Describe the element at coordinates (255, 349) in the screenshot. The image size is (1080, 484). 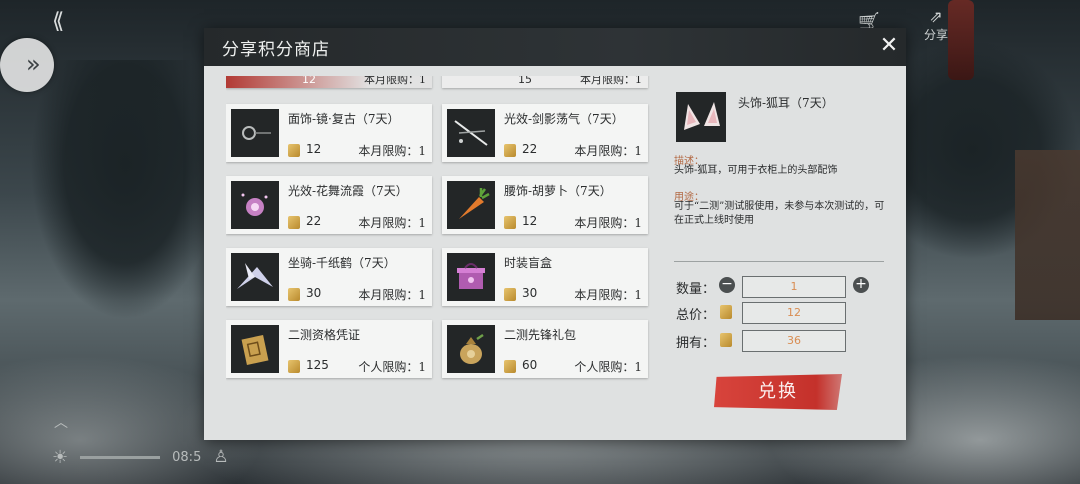
I see `scroll-voucher-icon` at that location.